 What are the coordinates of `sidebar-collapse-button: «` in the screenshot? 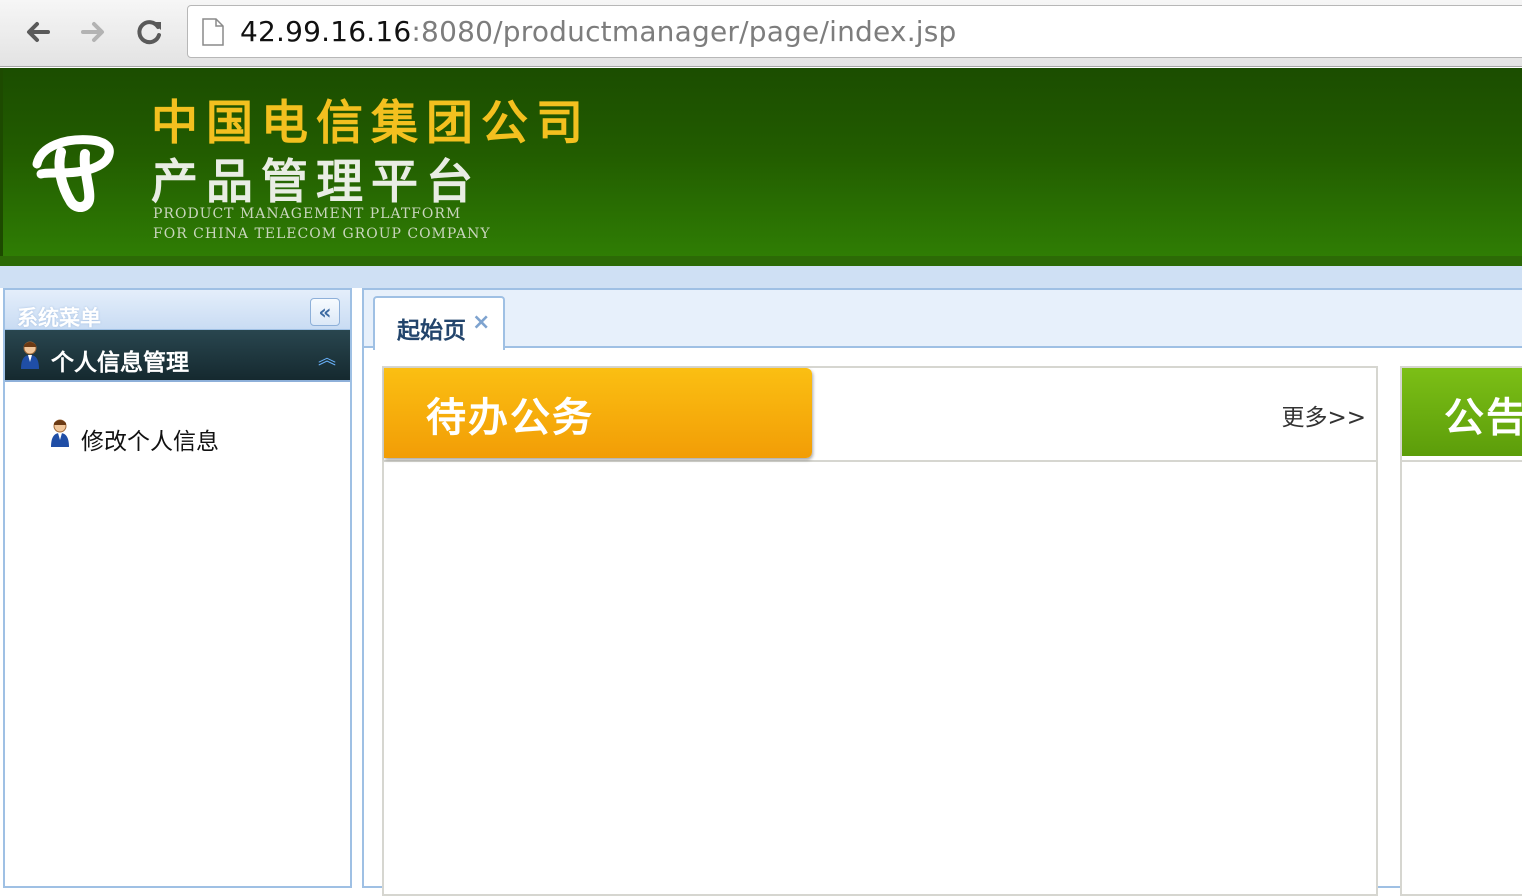 It's located at (325, 312).